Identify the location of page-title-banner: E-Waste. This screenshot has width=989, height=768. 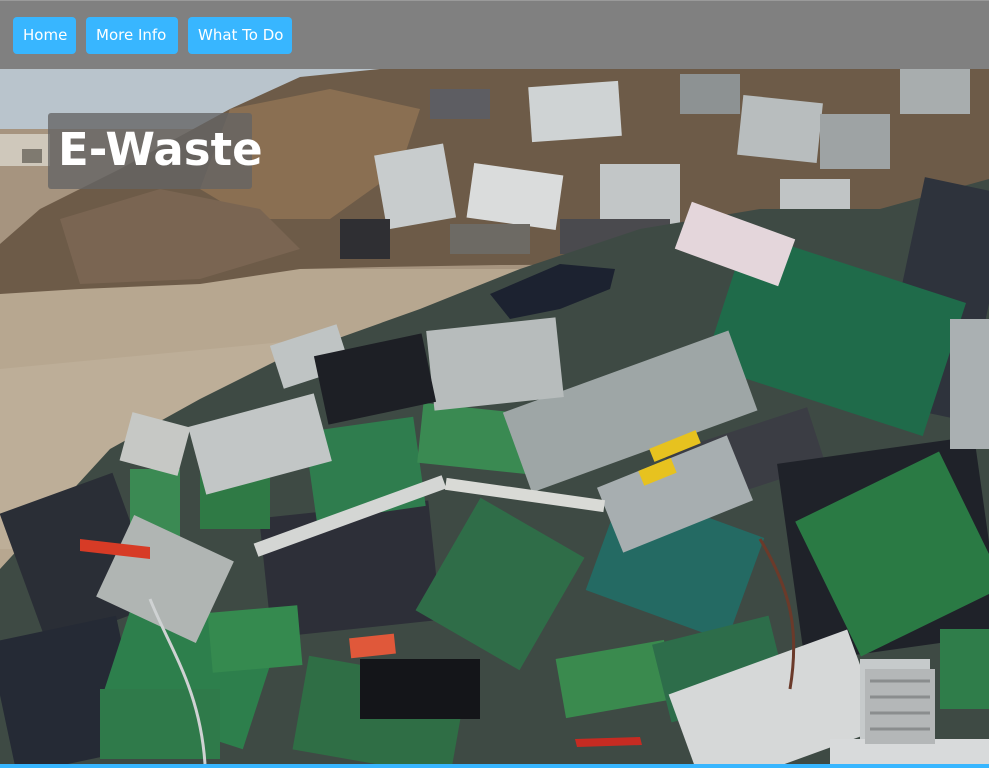
(155, 151).